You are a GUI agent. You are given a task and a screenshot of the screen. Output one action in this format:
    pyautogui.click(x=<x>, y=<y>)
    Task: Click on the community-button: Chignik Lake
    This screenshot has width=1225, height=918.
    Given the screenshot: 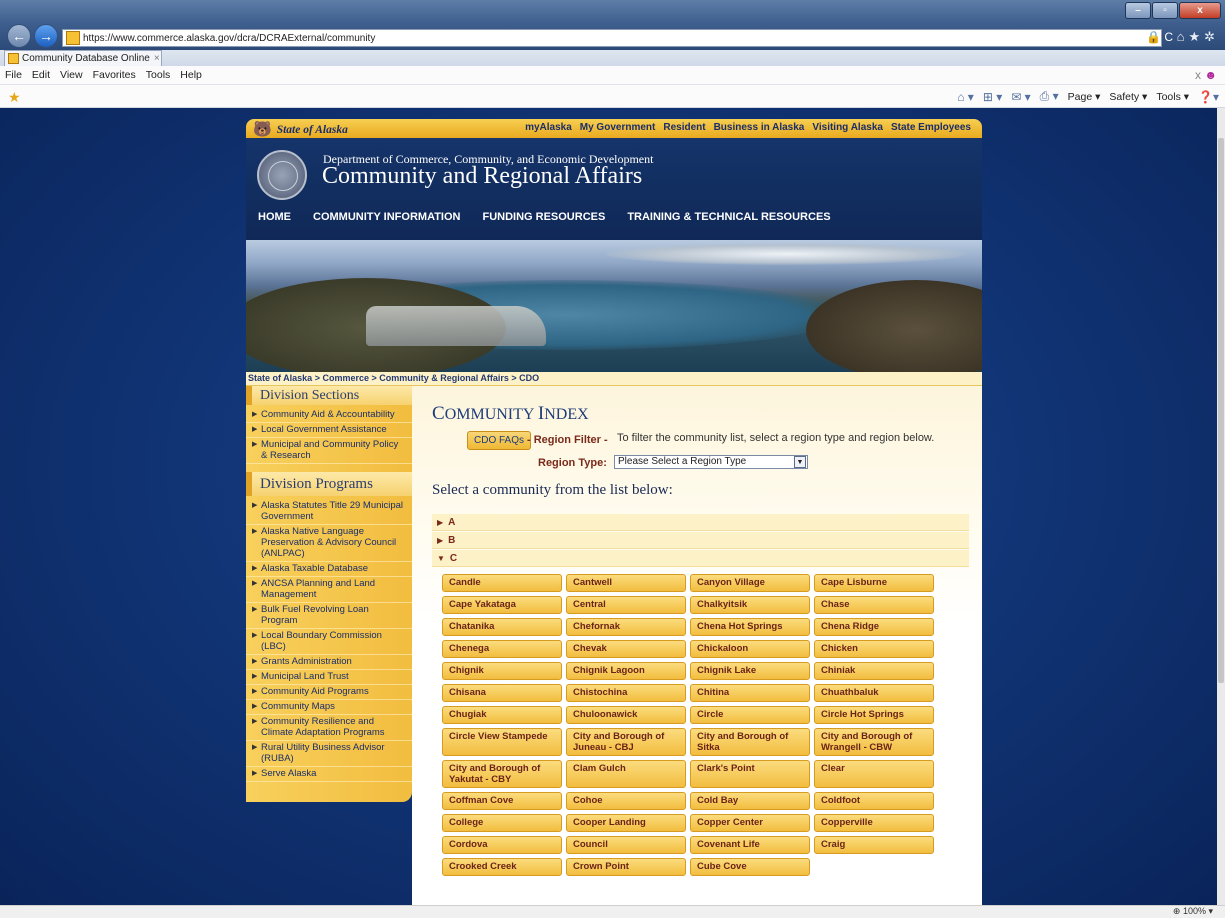 What is the action you would take?
    pyautogui.click(x=750, y=671)
    